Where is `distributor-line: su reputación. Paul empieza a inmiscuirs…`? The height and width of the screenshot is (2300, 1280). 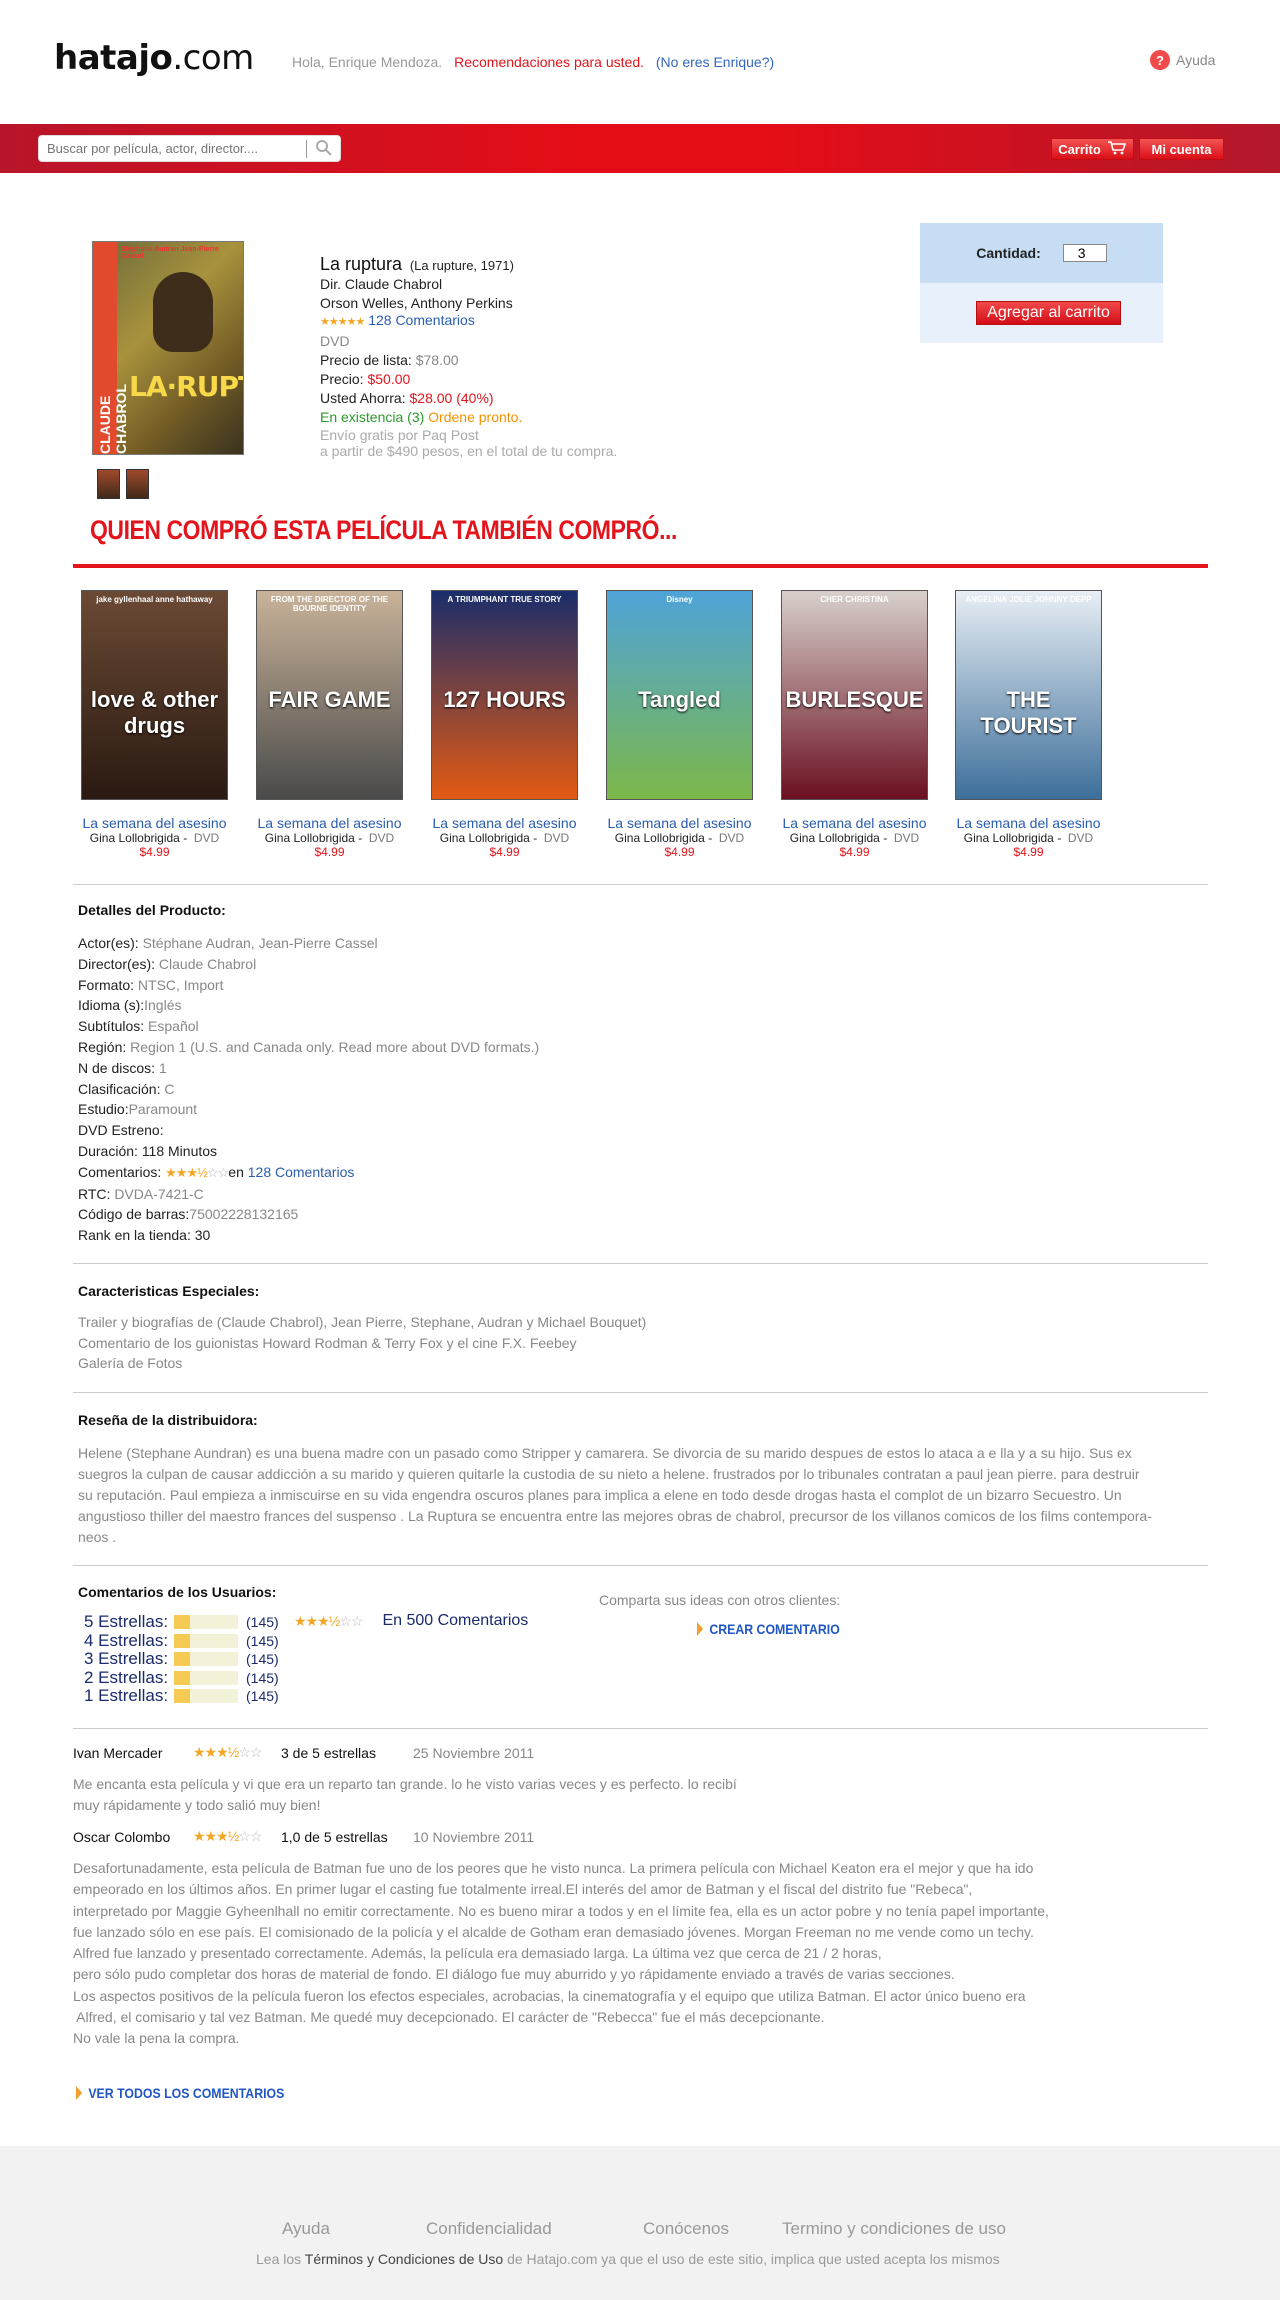 distributor-line: su reputación. Paul empieza a inmiscuirs… is located at coordinates (600, 1495).